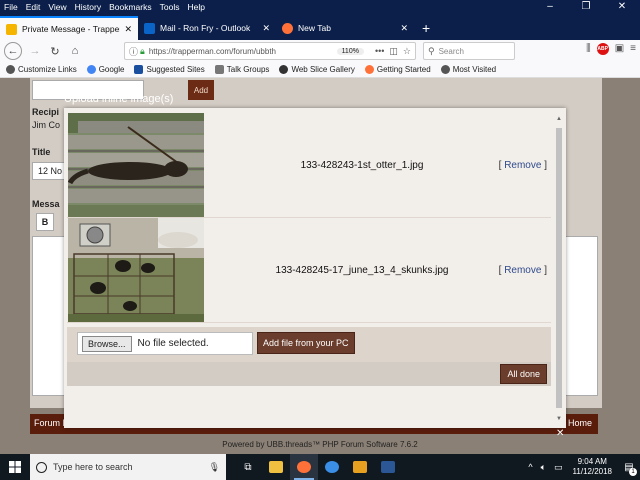 This screenshot has height=480, width=640. Describe the element at coordinates (284, 69) in the screenshot. I see `globe-icon` at that location.